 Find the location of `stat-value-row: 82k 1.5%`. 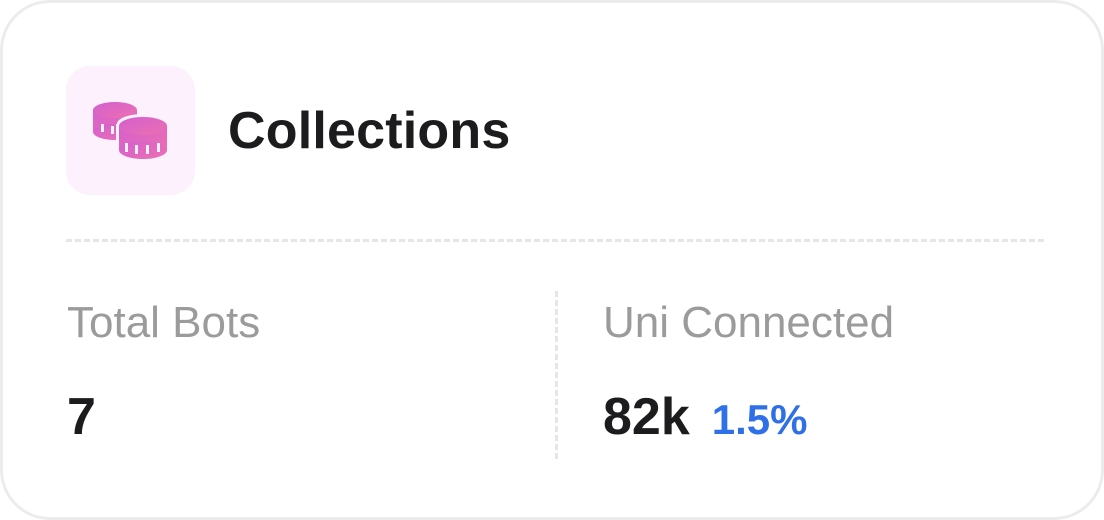

stat-value-row: 82k 1.5% is located at coordinates (748, 417).